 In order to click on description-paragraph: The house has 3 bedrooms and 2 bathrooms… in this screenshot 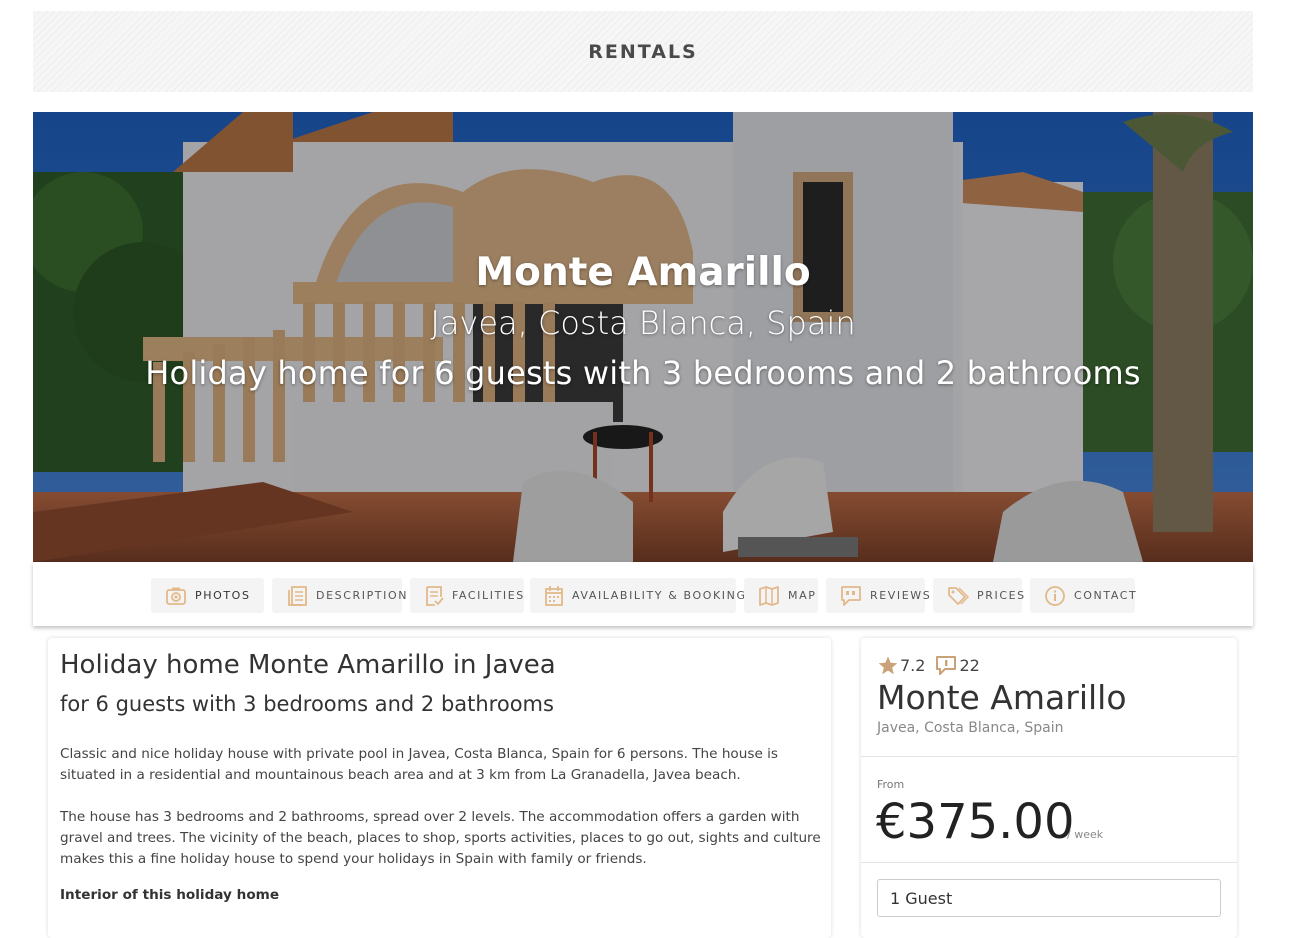, I will do `click(440, 838)`.